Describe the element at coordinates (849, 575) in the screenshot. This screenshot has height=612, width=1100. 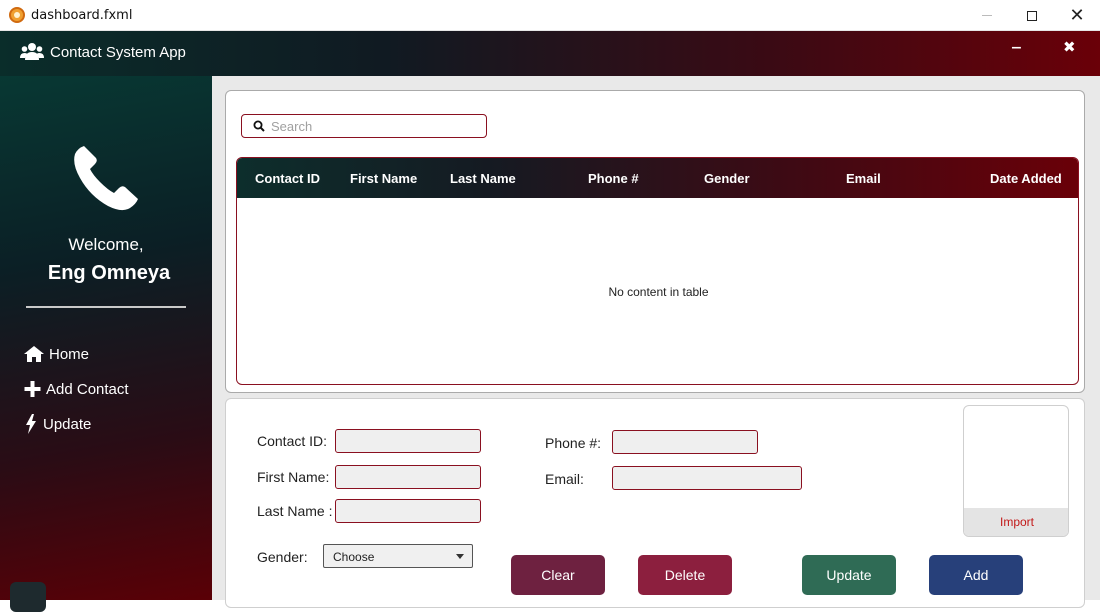
I see `update-button: Update` at that location.